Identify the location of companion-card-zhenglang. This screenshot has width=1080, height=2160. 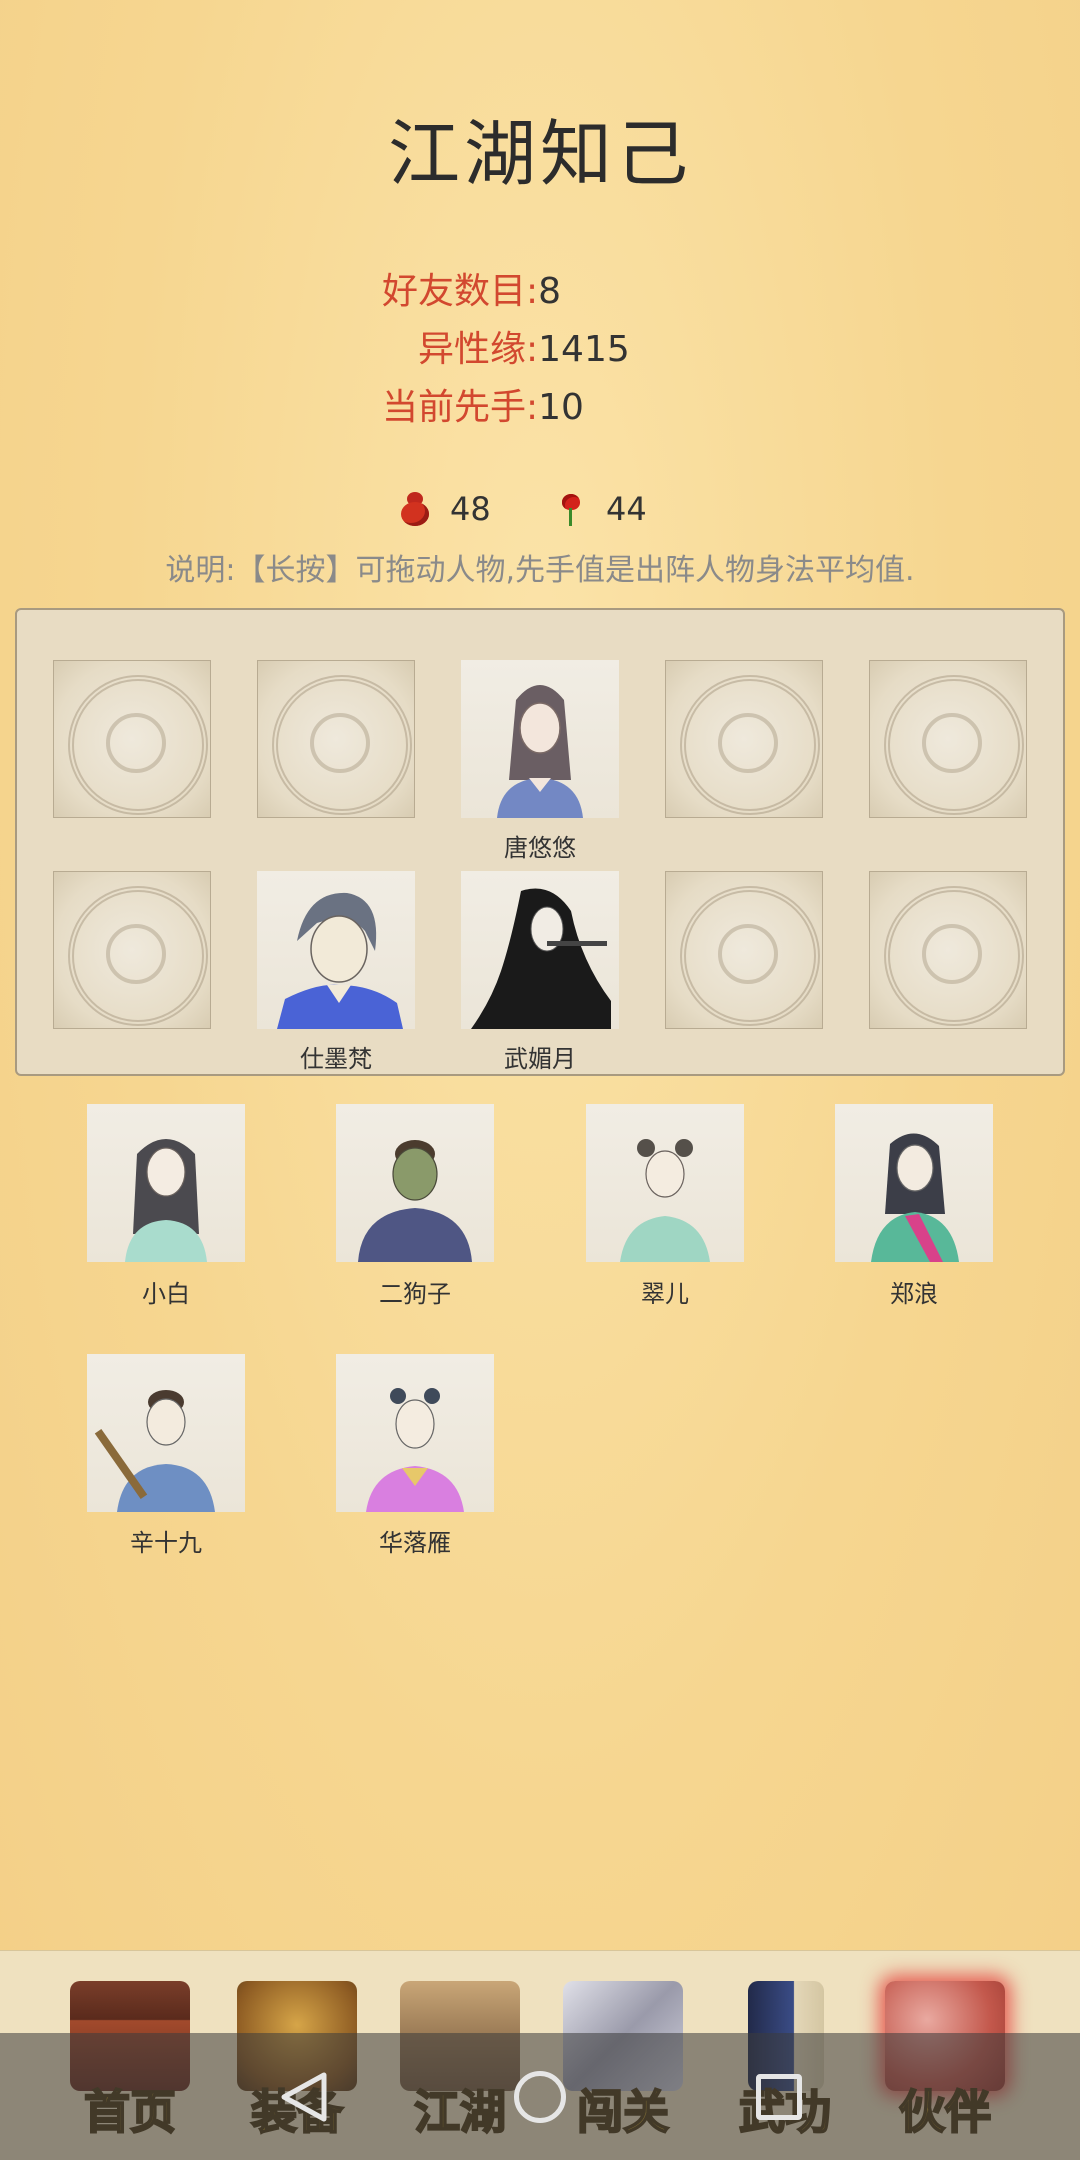
(914, 1183).